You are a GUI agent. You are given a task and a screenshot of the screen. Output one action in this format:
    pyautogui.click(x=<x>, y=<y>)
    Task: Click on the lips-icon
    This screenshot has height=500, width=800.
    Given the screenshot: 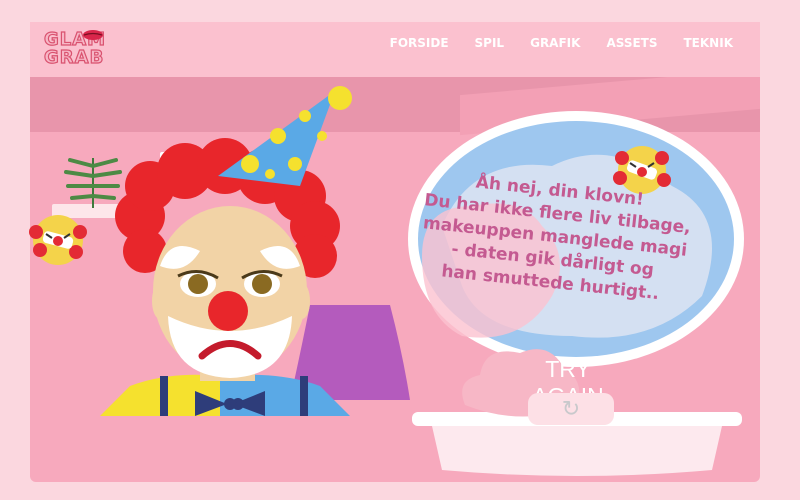 What is the action you would take?
    pyautogui.click(x=93, y=35)
    